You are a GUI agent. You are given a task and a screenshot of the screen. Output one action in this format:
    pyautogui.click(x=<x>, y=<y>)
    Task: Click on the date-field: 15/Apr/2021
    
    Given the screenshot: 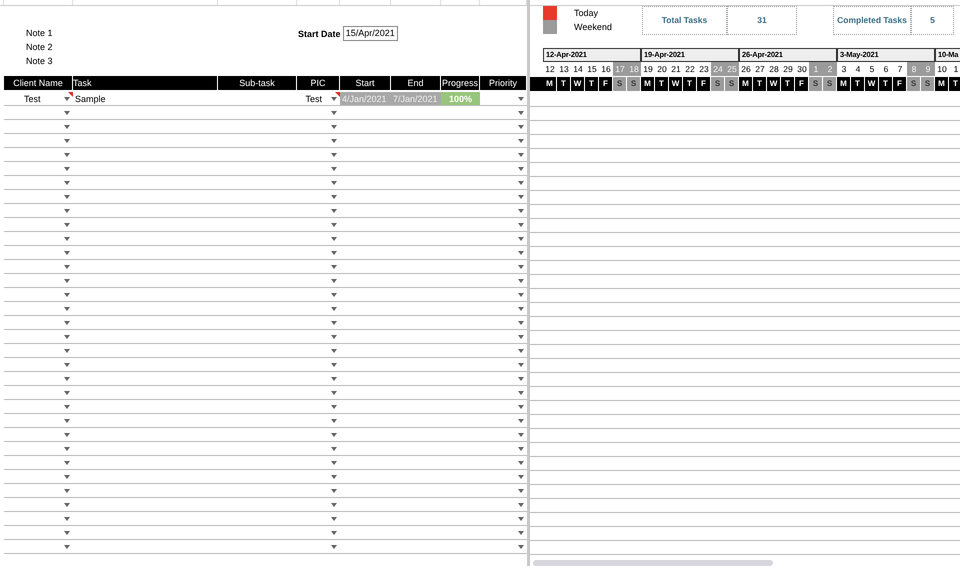 What is the action you would take?
    pyautogui.click(x=370, y=33)
    